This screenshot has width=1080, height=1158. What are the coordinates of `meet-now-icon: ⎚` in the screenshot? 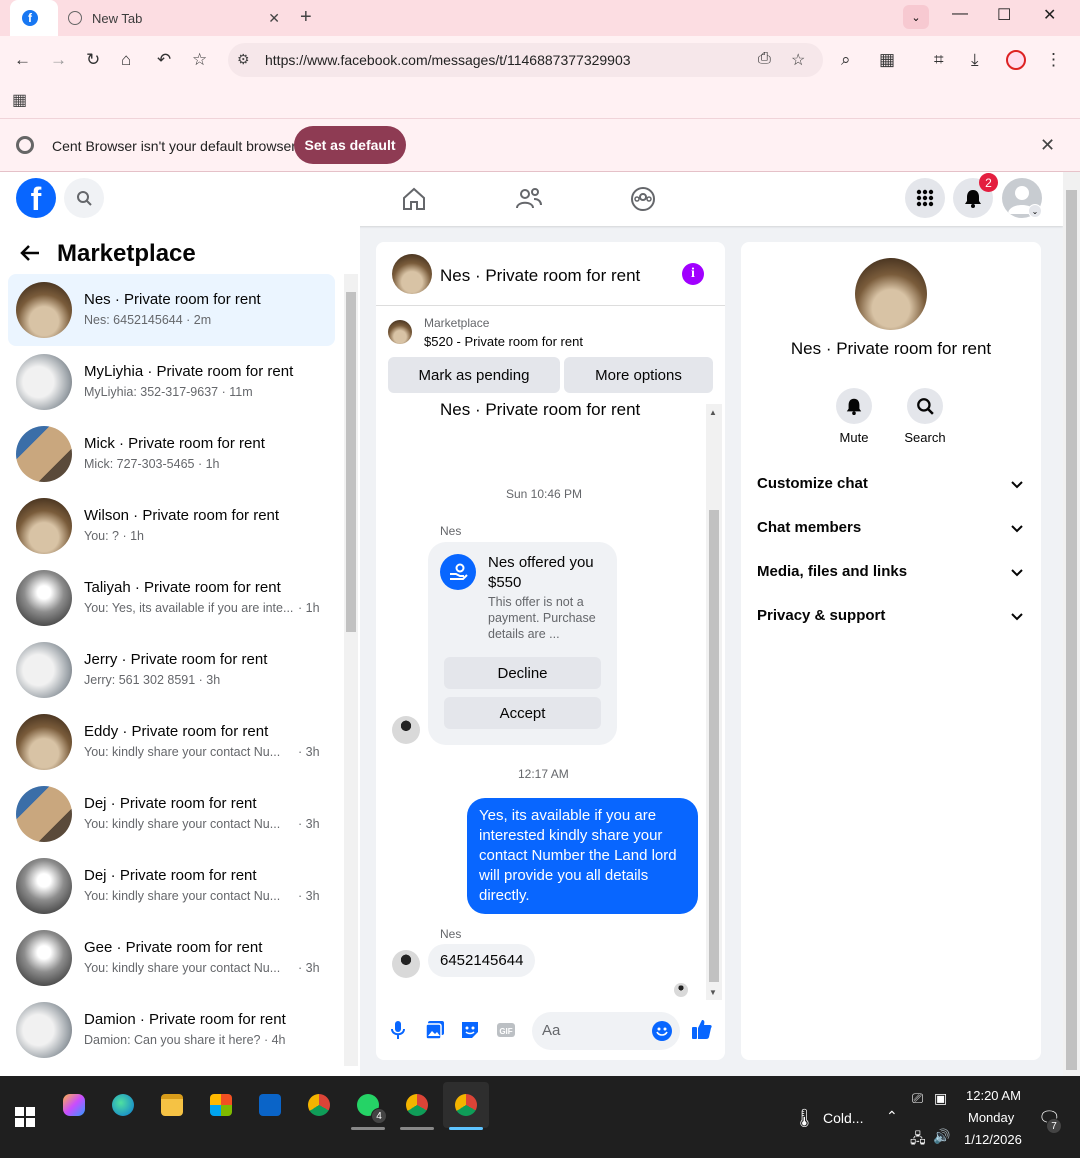 It's located at (917, 1098).